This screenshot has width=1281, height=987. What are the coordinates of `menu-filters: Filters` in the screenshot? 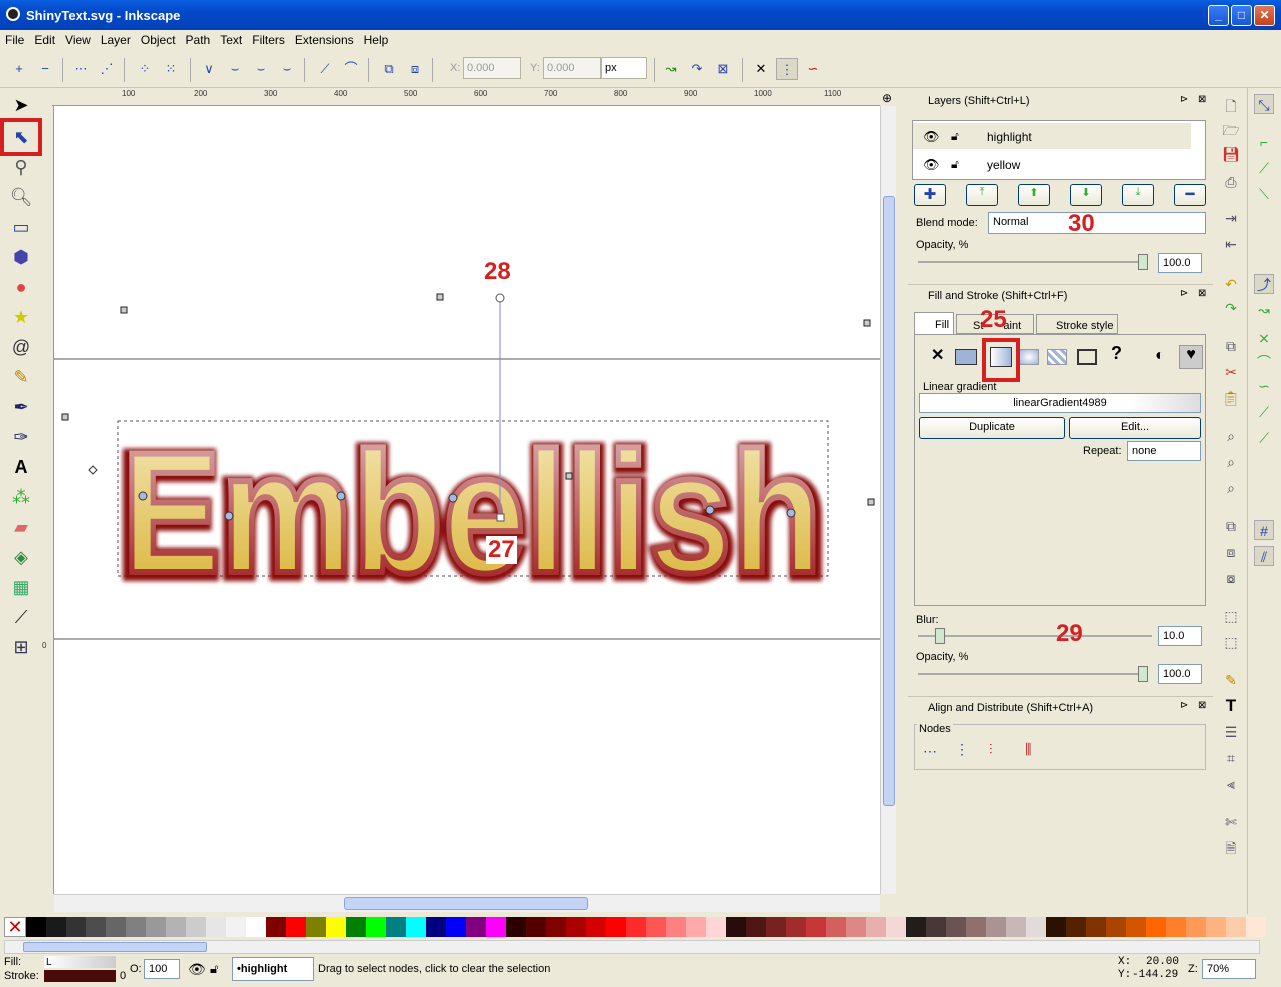 It's located at (268, 38).